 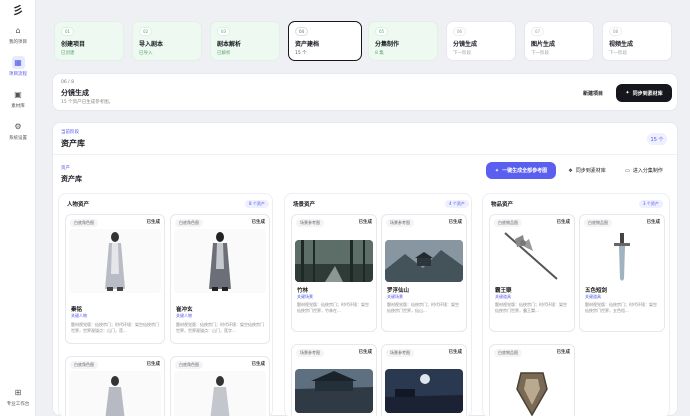 I want to click on asset-name: 竹林, so click(x=303, y=291).